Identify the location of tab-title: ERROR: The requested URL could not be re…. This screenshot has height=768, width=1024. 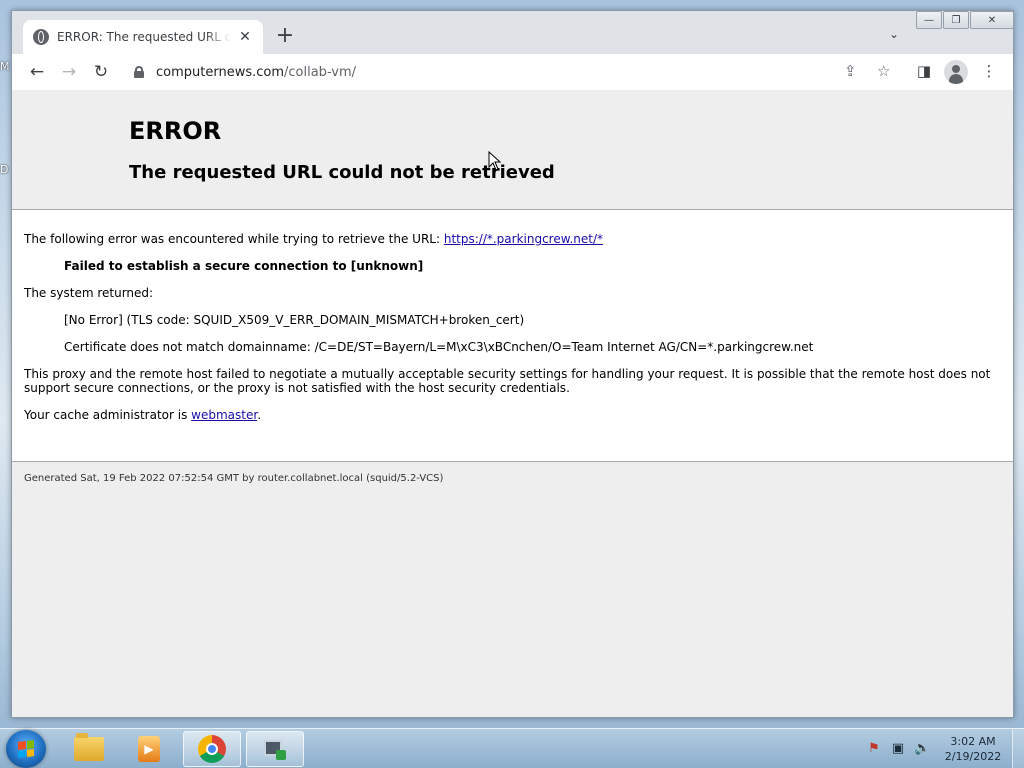
(144, 37).